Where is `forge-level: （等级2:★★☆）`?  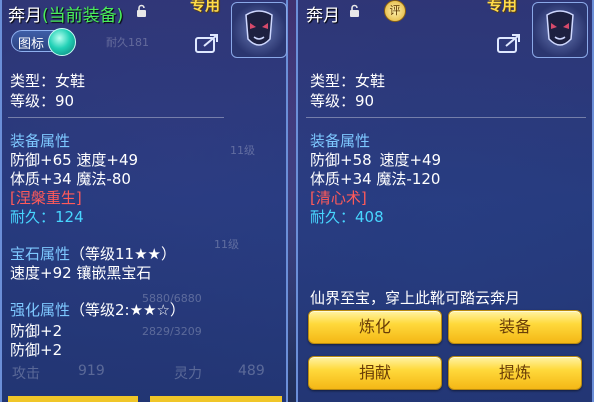
forge-level: （等级2:★★☆） is located at coordinates (127, 310).